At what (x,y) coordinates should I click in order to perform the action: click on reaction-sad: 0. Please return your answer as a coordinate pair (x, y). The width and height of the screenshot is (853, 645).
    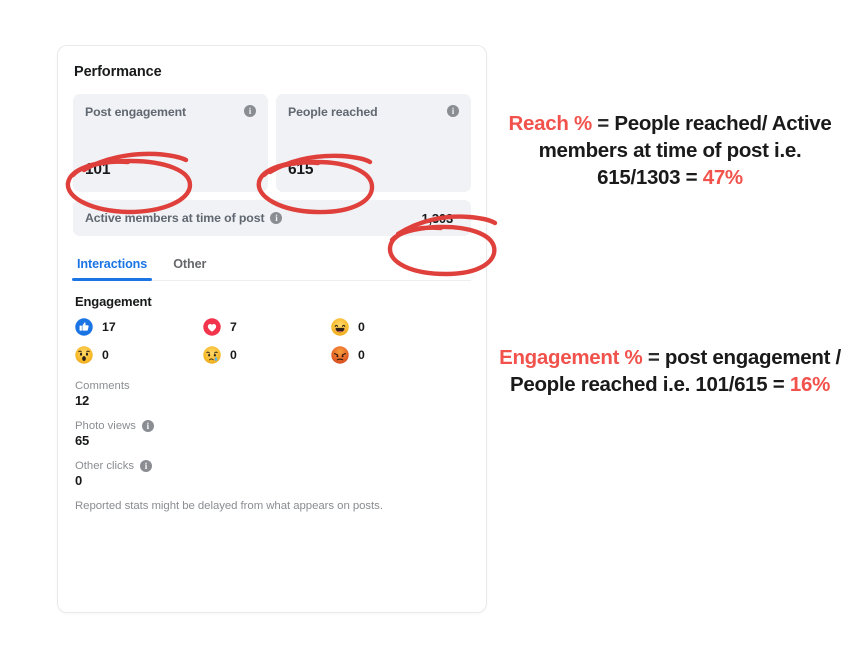
    Looking at the image, I should click on (267, 355).